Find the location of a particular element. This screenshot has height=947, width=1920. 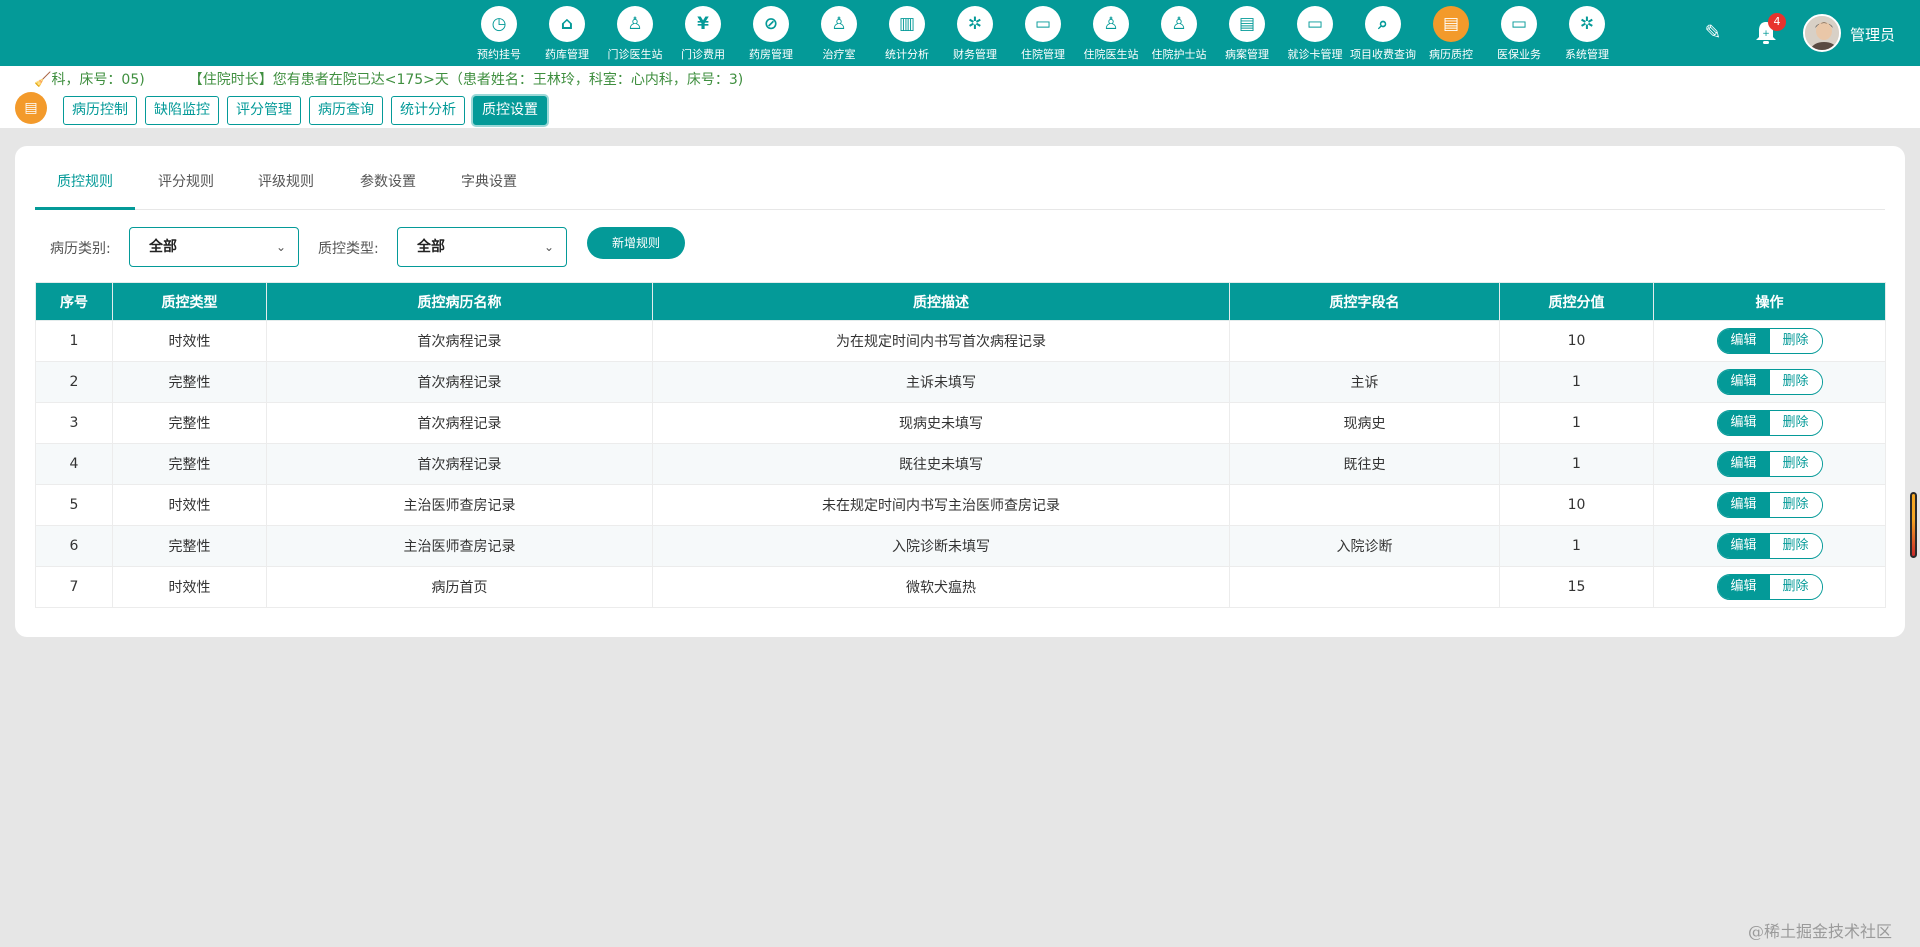

nav-item: ▤ 病历质控 is located at coordinates (1451, 35).